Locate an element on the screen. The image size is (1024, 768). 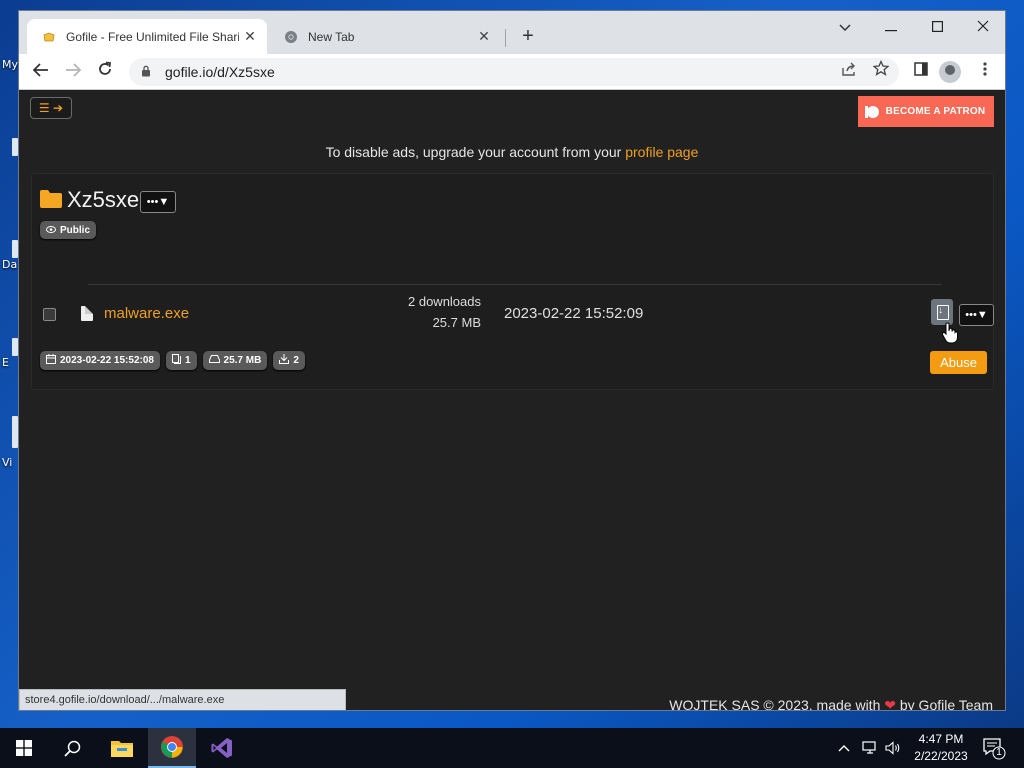
browser-toolbar: gofile.io/d/Xz5sxe is located at coordinates (512, 72).